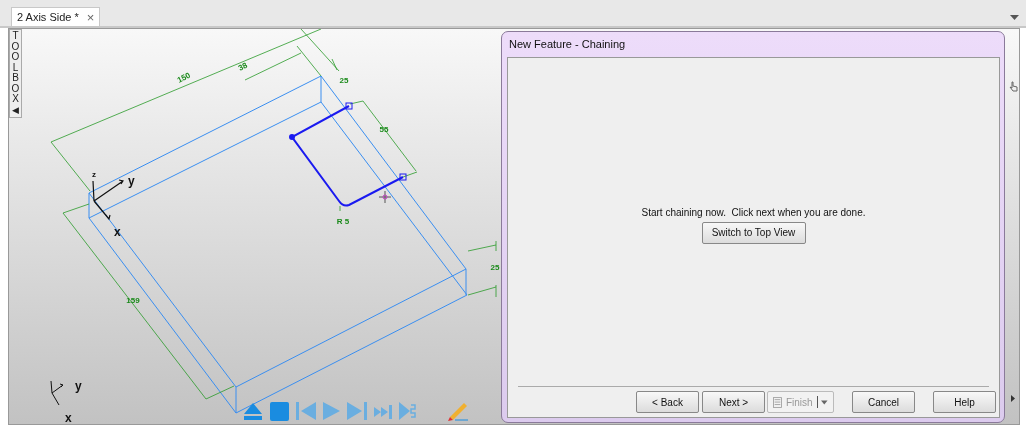 This screenshot has width=1026, height=428. What do you see at coordinates (383, 412) in the screenshot?
I see `fast-forward-icon` at bounding box center [383, 412].